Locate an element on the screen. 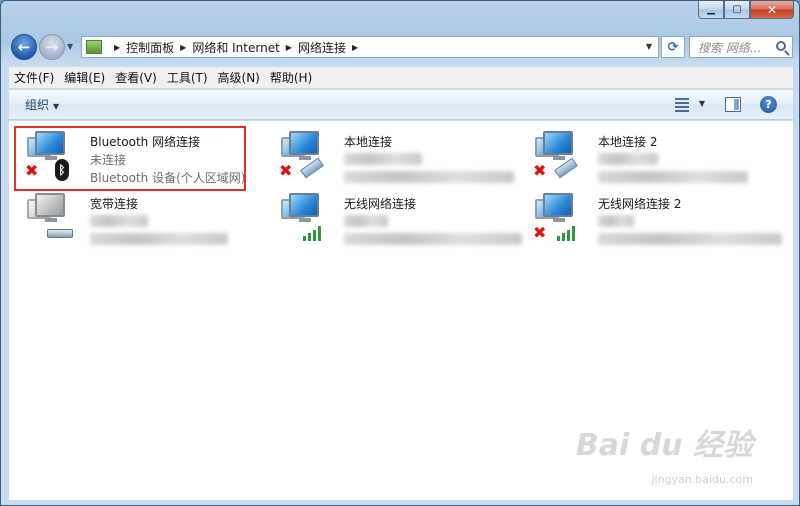  change-view-icon is located at coordinates (682, 105).